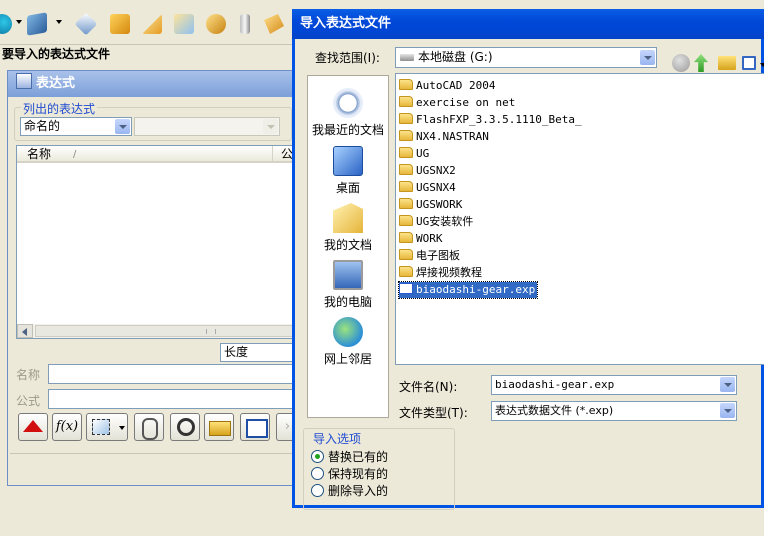 The height and width of the screenshot is (536, 764). What do you see at coordinates (749, 63) in the screenshot?
I see `view-menu-icon` at bounding box center [749, 63].